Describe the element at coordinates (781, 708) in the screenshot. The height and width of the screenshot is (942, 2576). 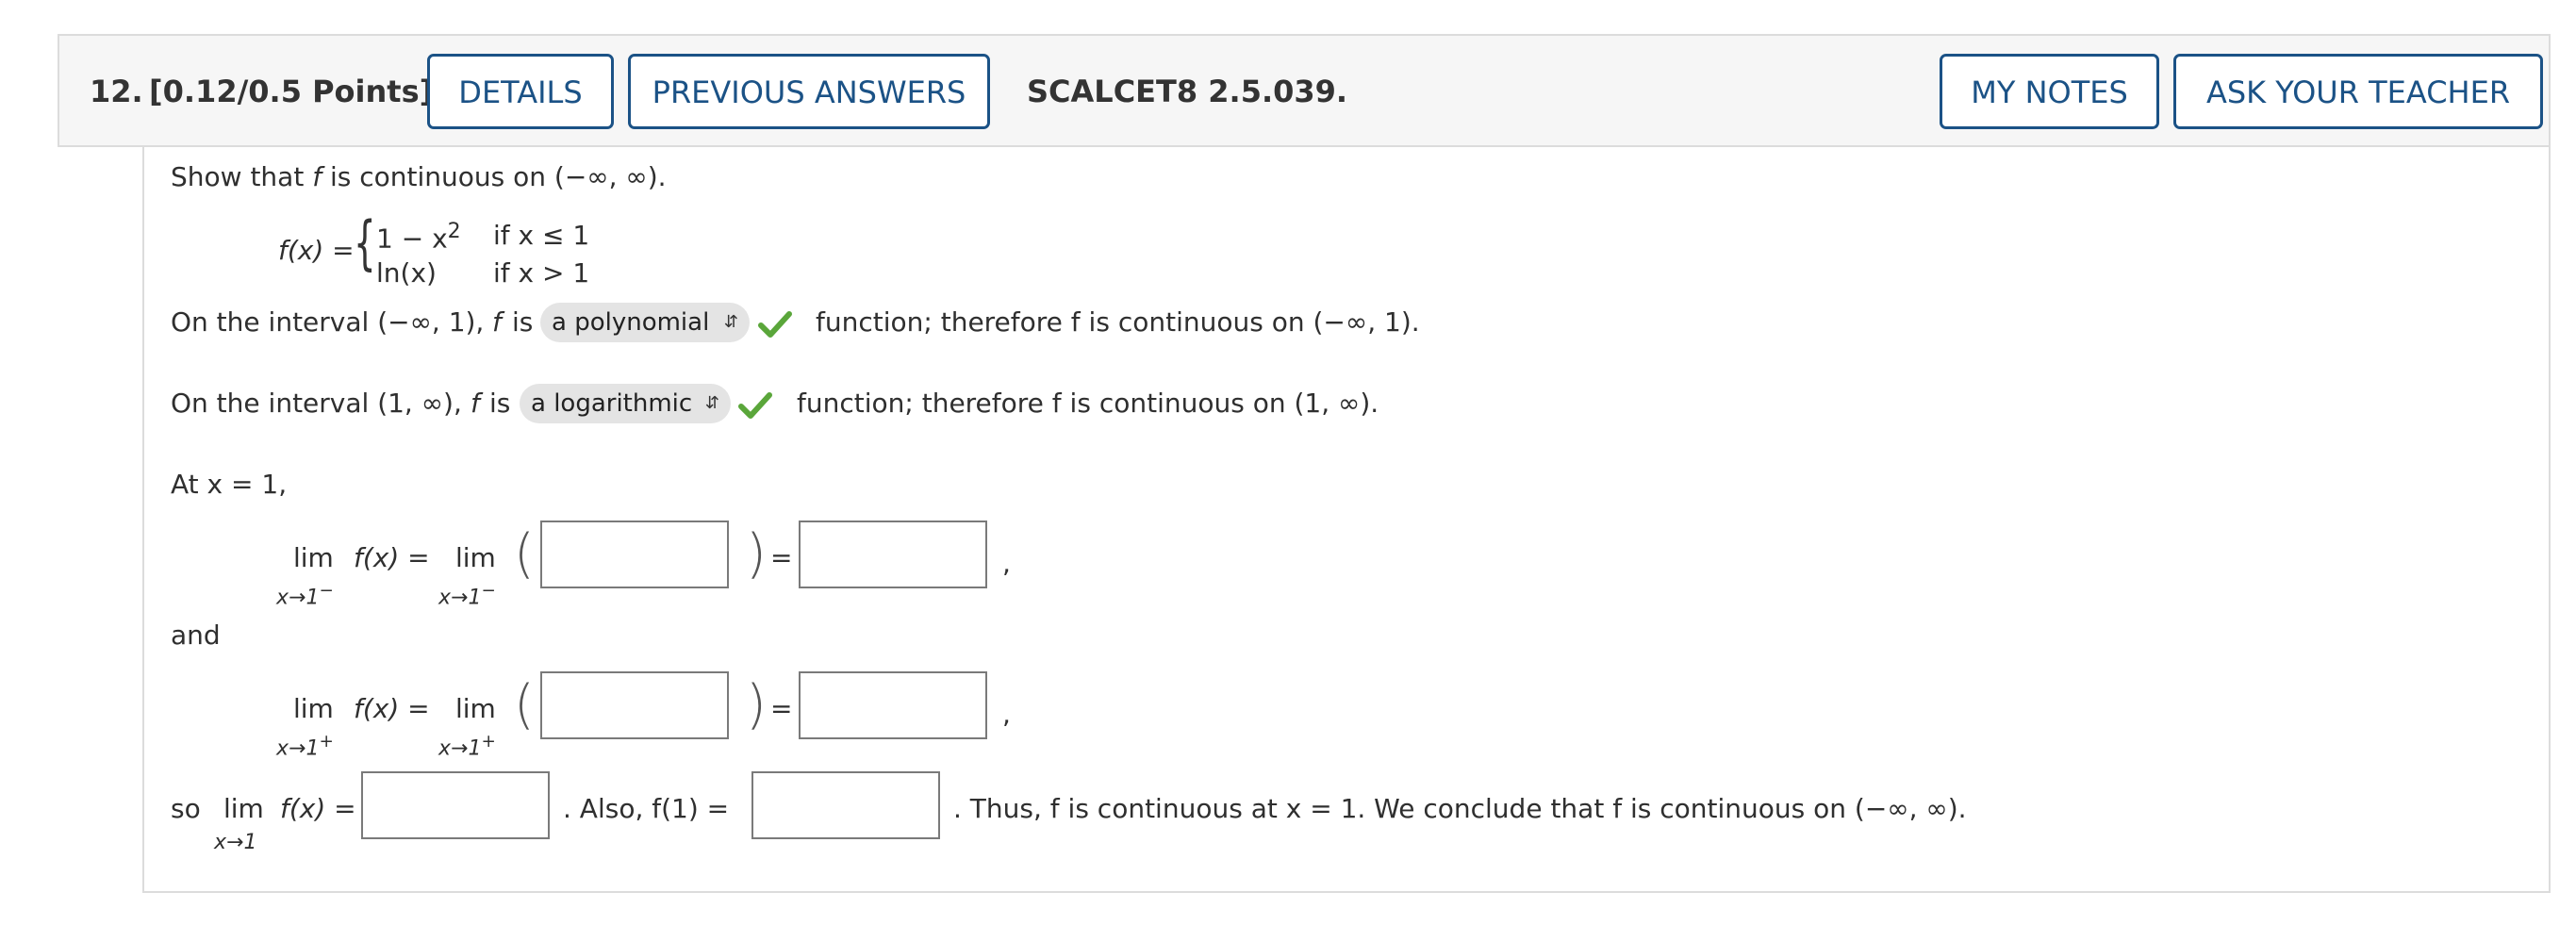
I see `right-equals: =` at that location.